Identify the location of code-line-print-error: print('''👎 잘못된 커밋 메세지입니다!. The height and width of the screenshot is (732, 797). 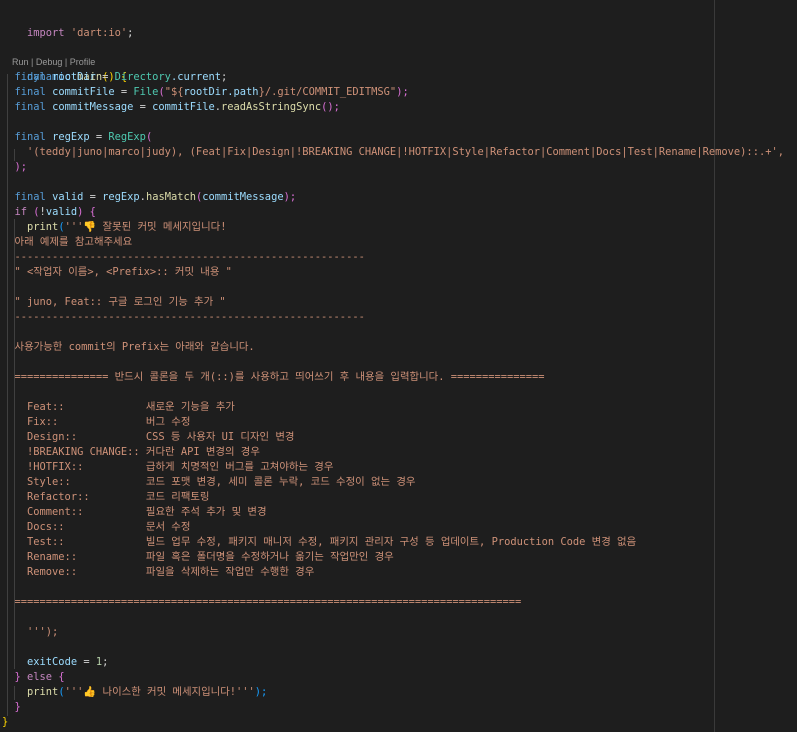
(114, 227).